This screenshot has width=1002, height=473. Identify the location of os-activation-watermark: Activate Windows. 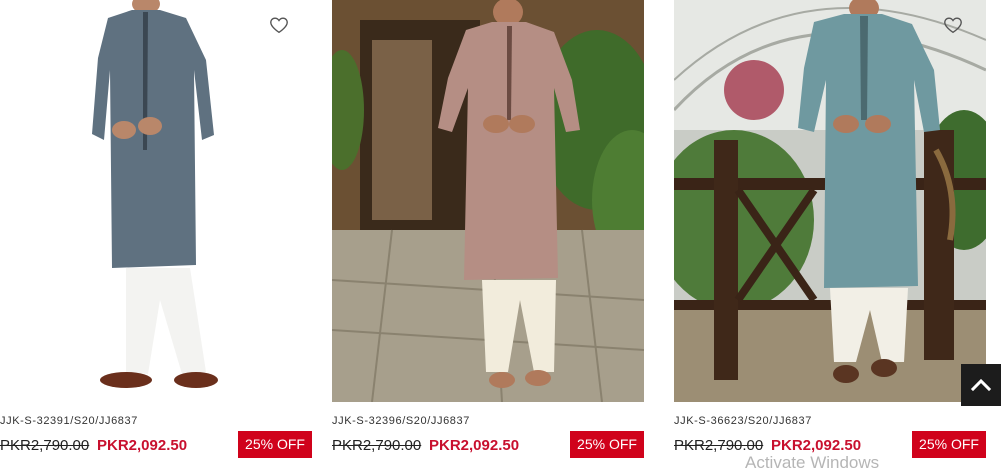
(812, 462).